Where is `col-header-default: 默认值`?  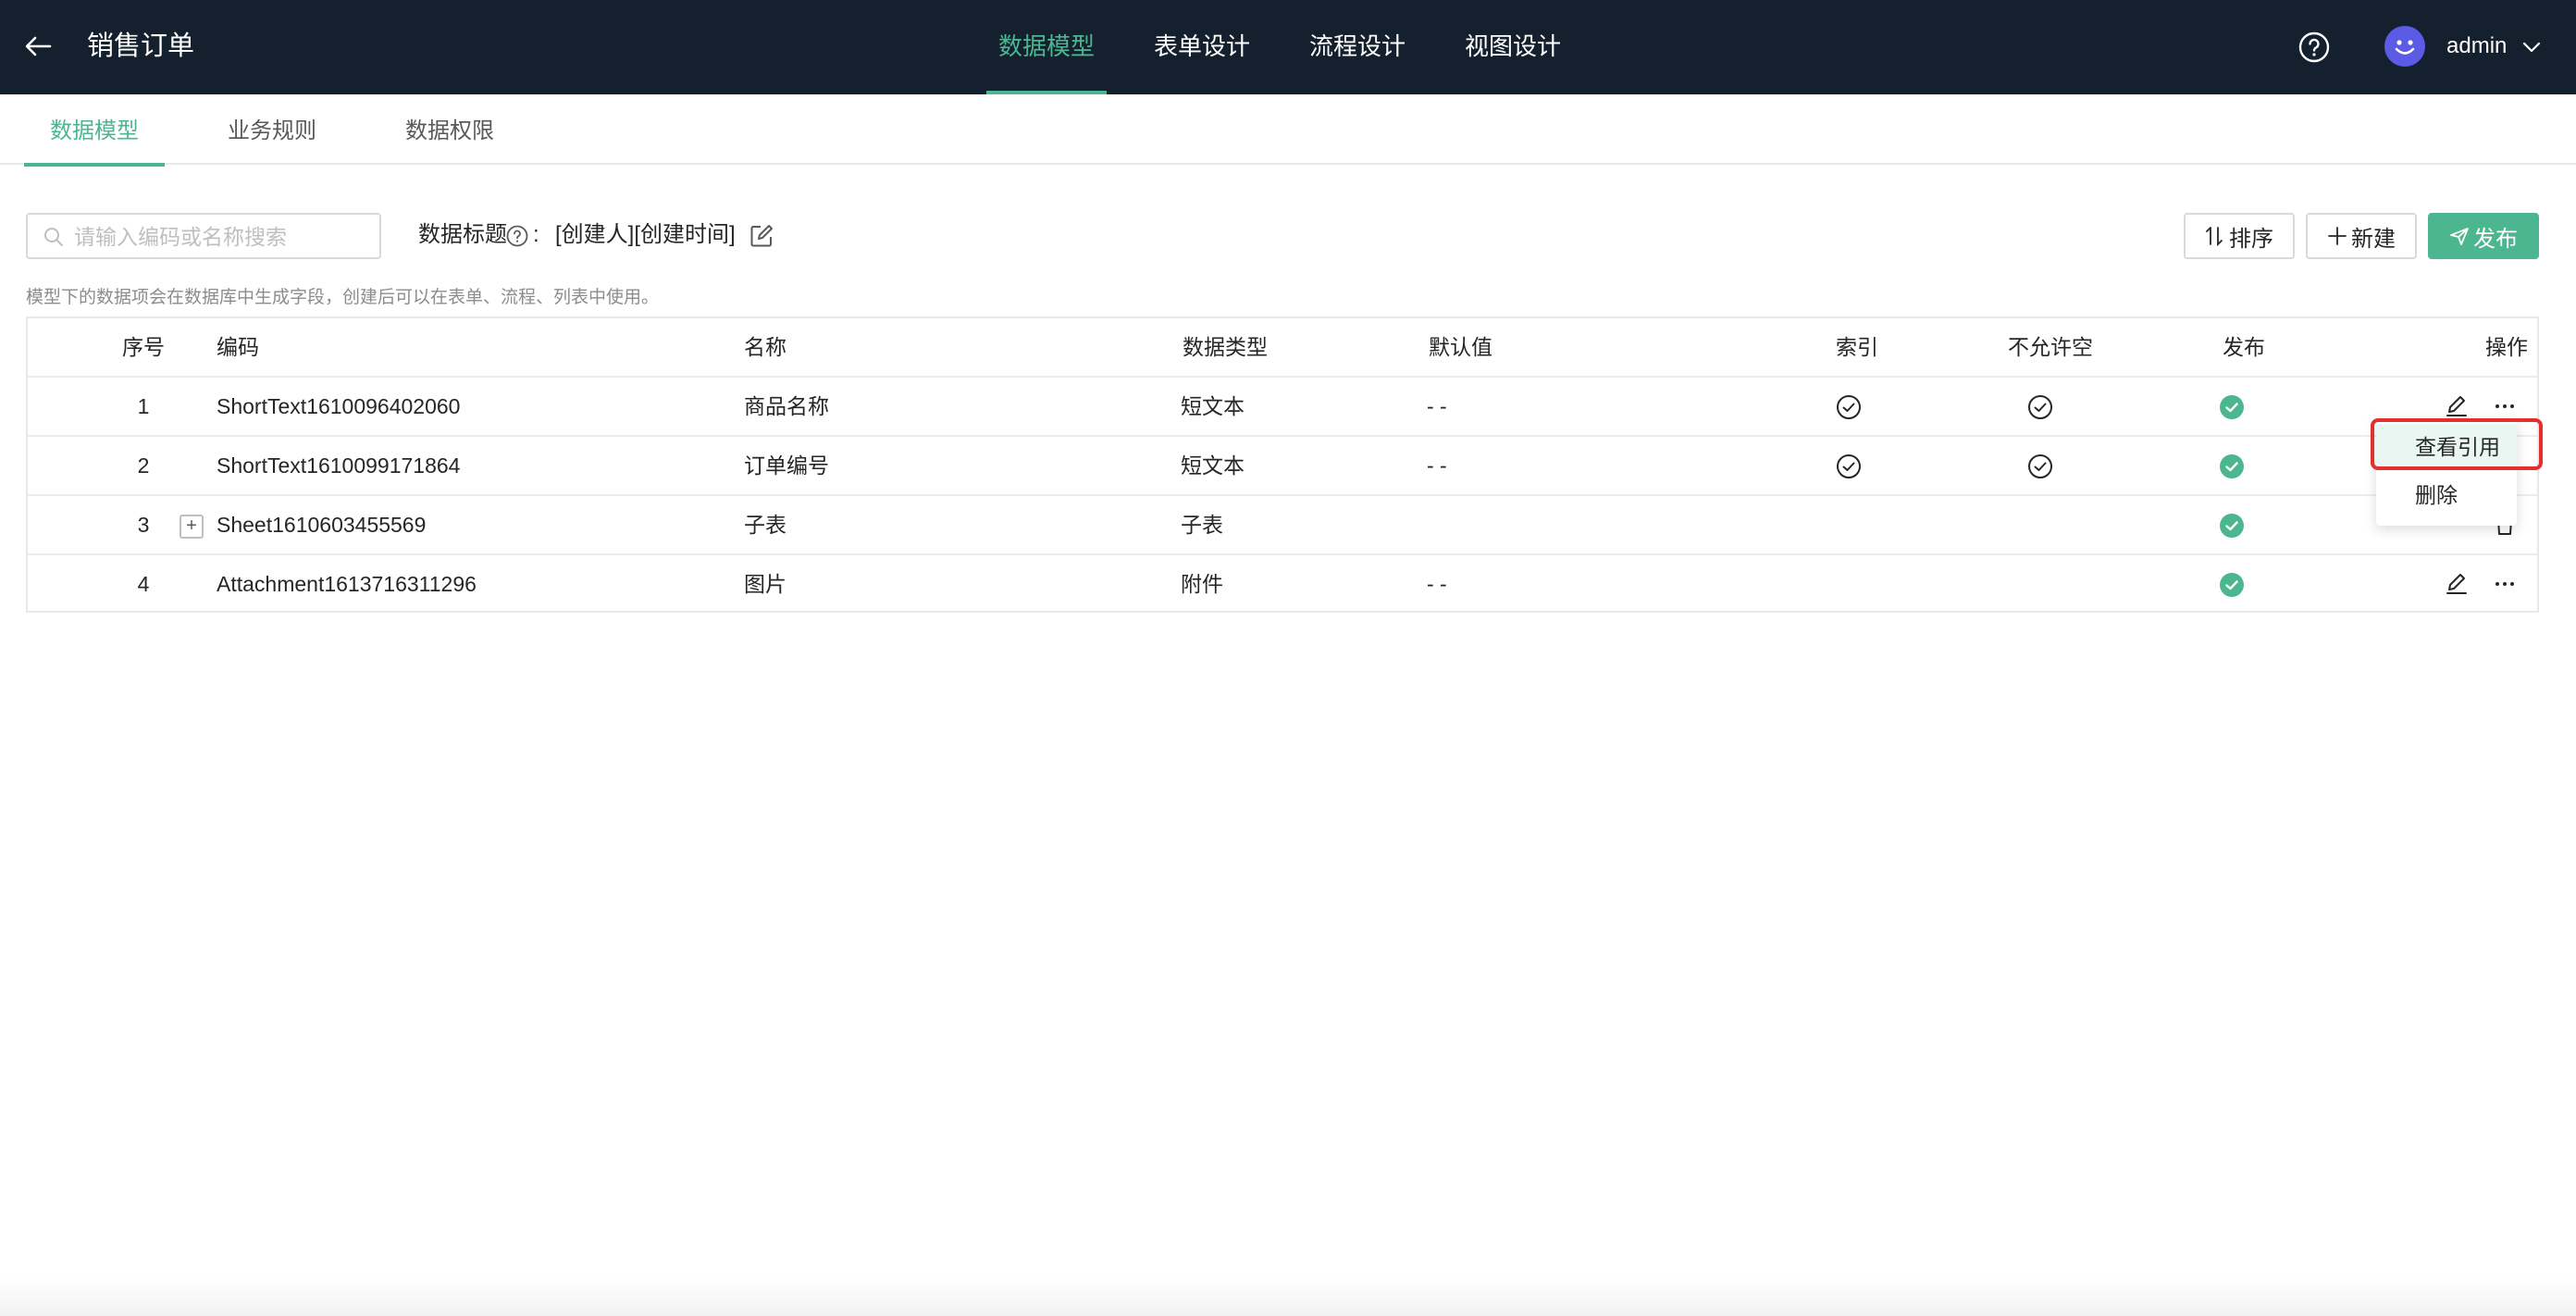 col-header-default: 默认值 is located at coordinates (1461, 347).